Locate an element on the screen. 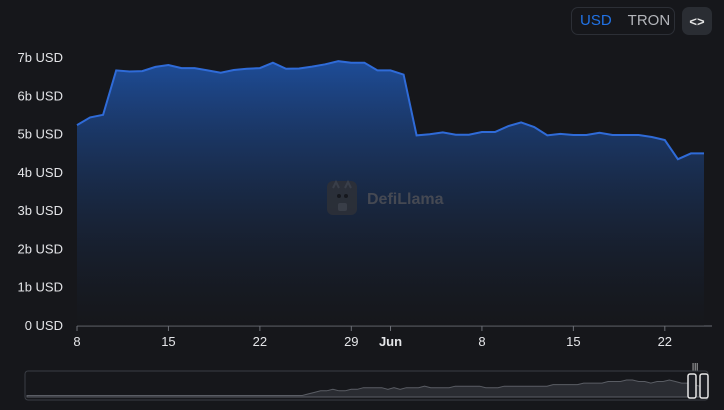 The width and height of the screenshot is (724, 410). y-tick-label: 6b USD is located at coordinates (40, 95).